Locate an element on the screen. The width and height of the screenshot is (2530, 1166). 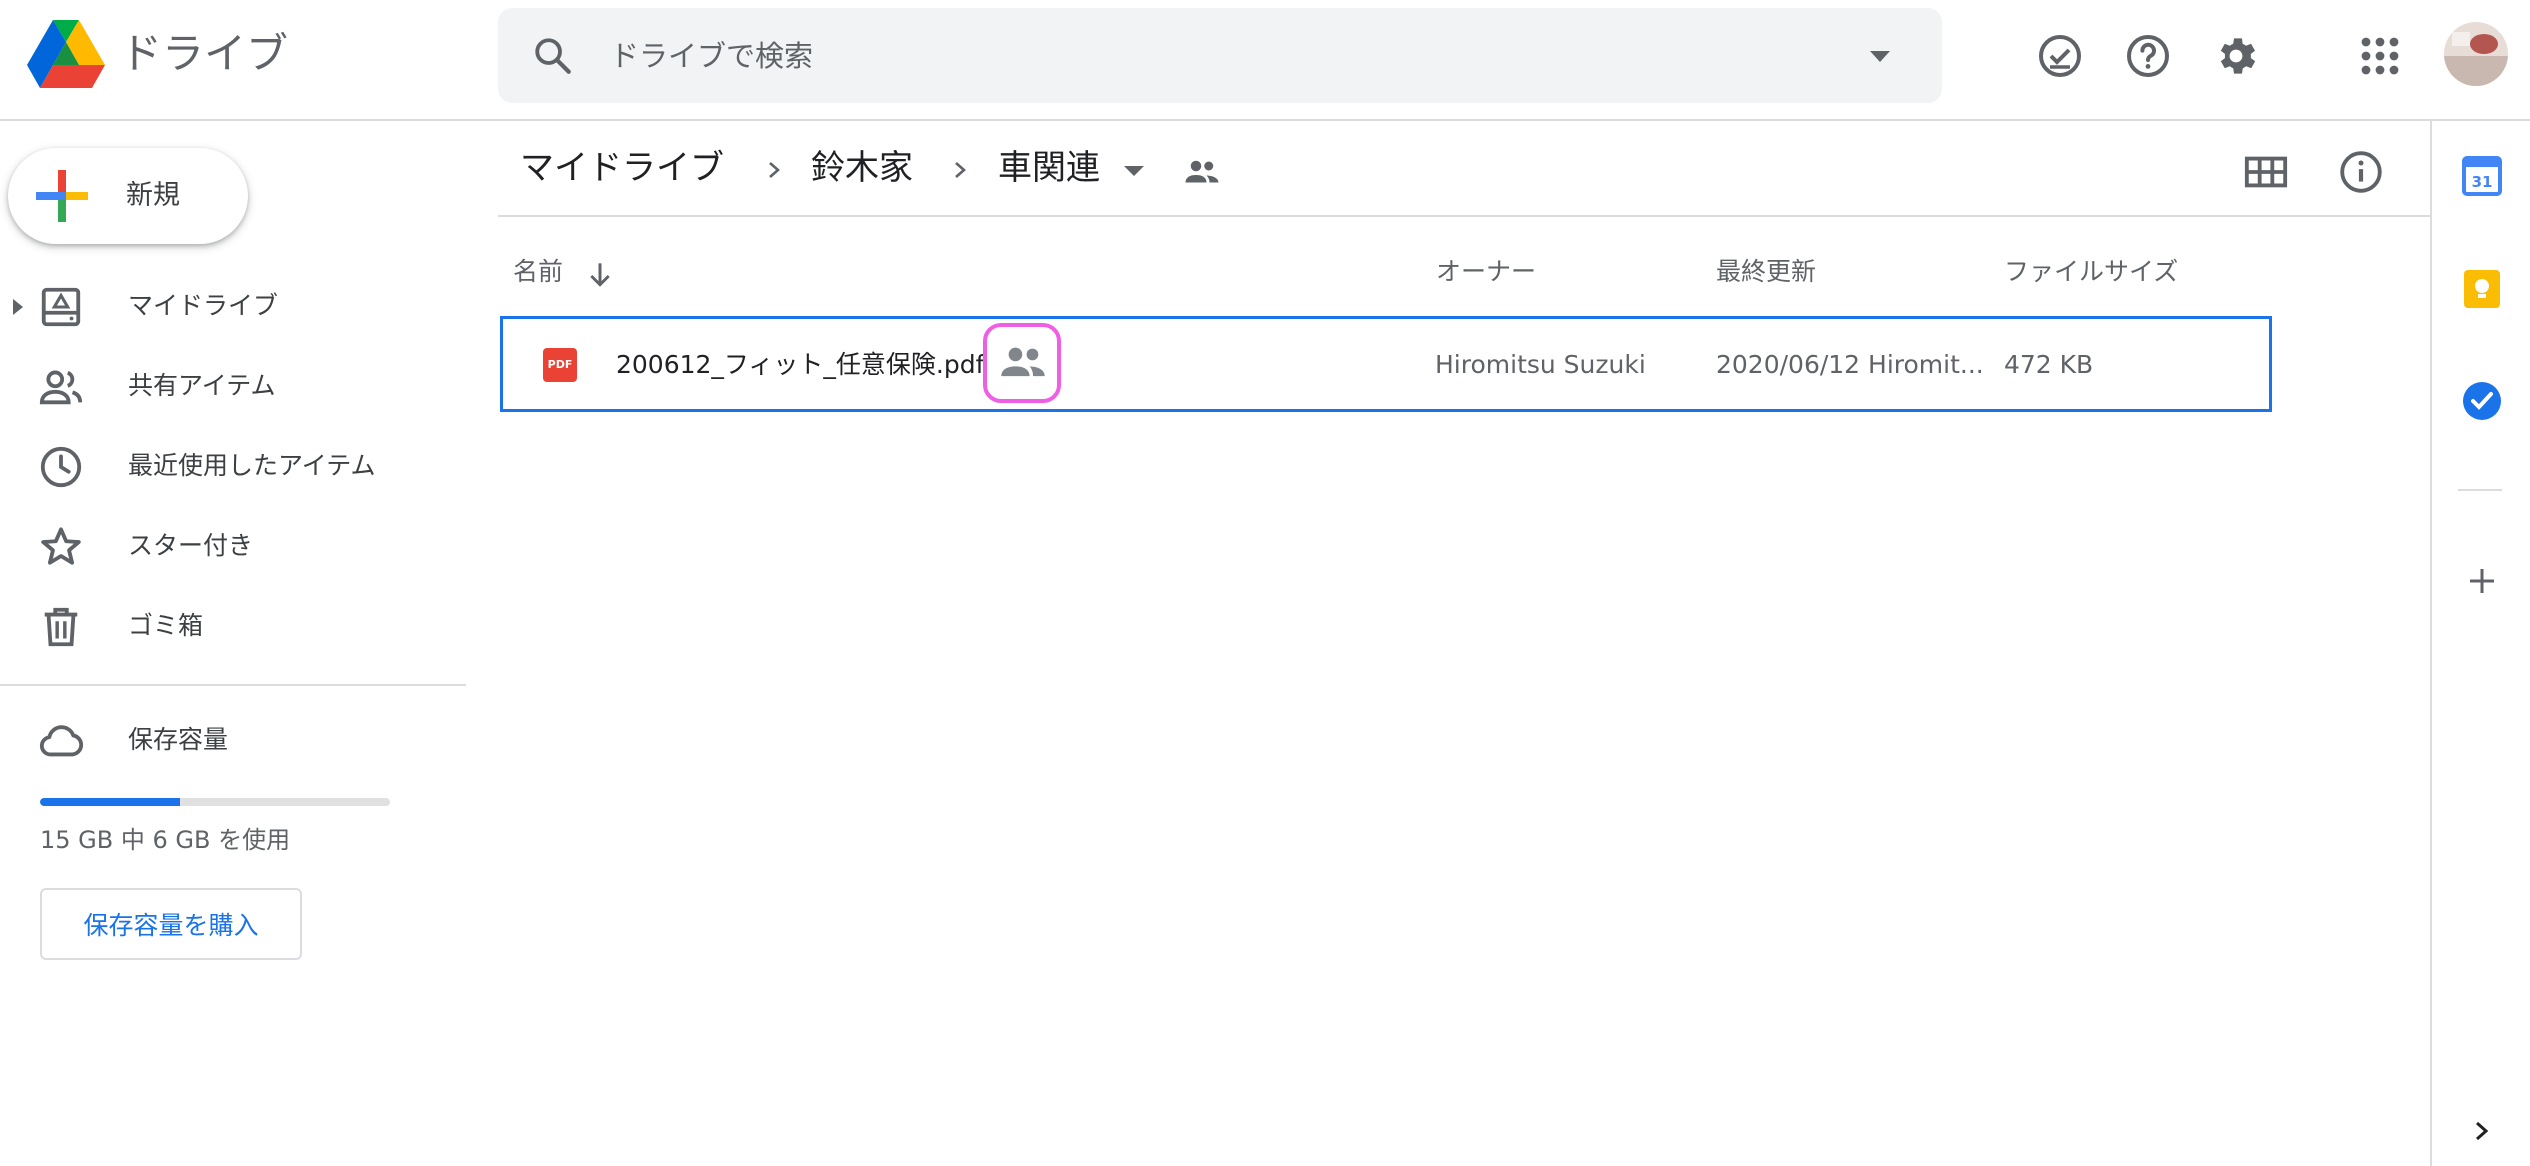
my-drive-icon is located at coordinates (61, 307).